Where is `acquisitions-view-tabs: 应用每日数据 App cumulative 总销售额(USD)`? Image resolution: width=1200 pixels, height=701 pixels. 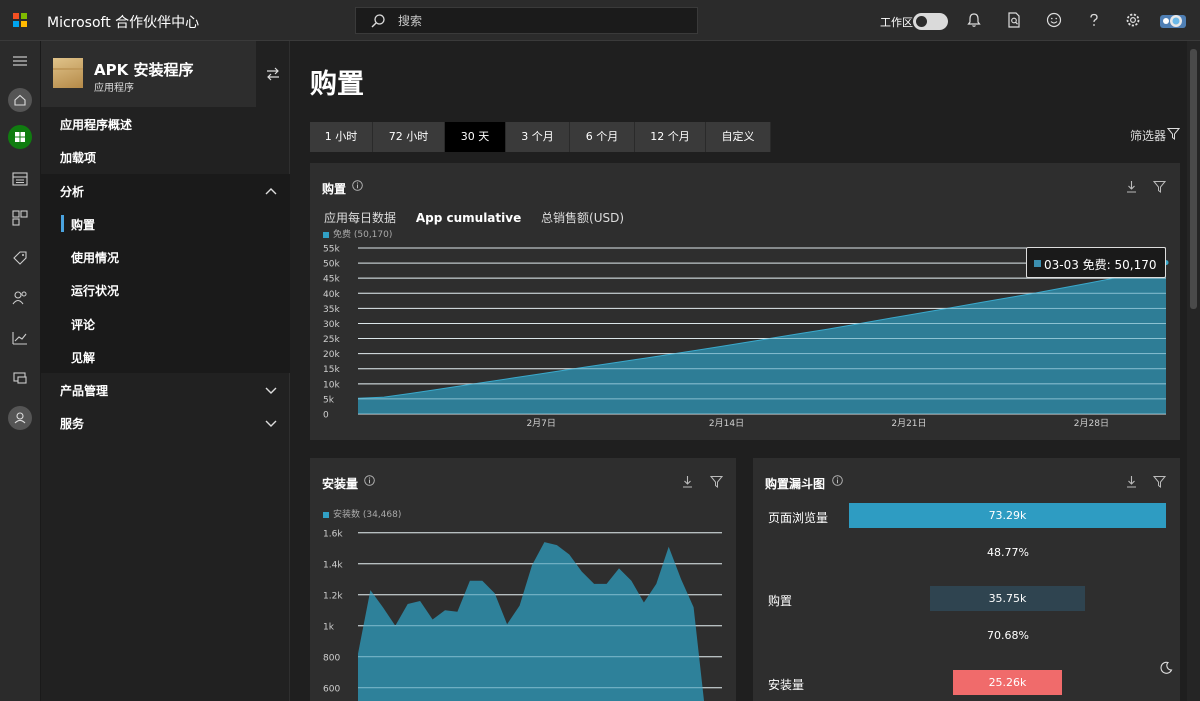
acquisitions-view-tabs: 应用每日数据 App cumulative 总销售额(USD) is located at coordinates (482, 217).